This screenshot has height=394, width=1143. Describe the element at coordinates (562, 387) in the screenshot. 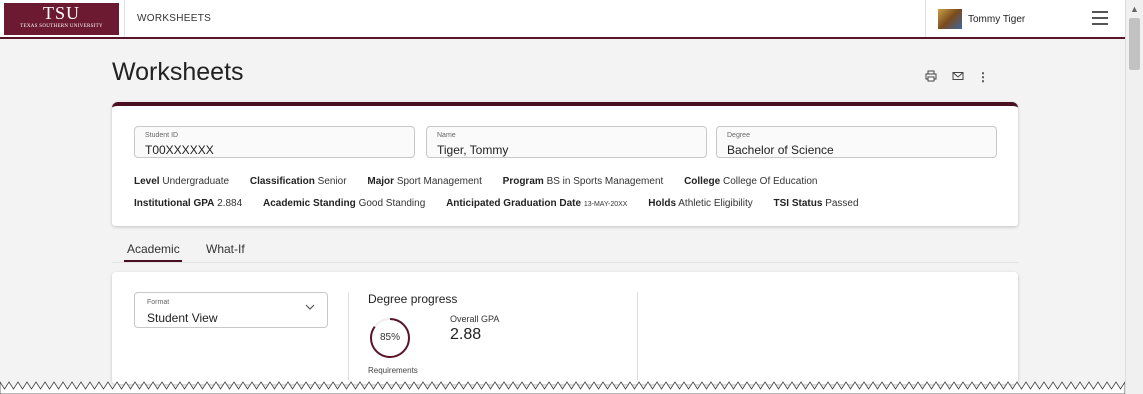

I see `torn-edge` at that location.